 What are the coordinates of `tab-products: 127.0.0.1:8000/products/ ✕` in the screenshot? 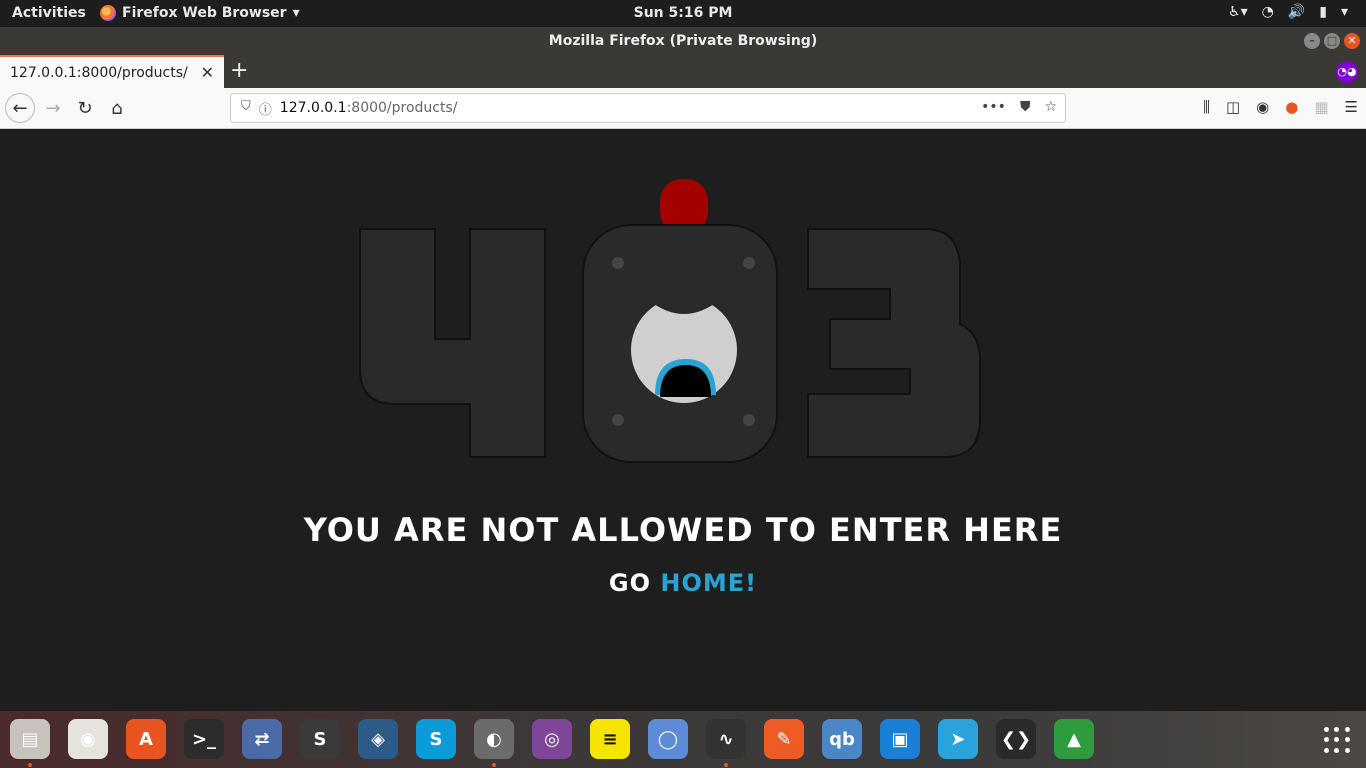 It's located at (112, 71).